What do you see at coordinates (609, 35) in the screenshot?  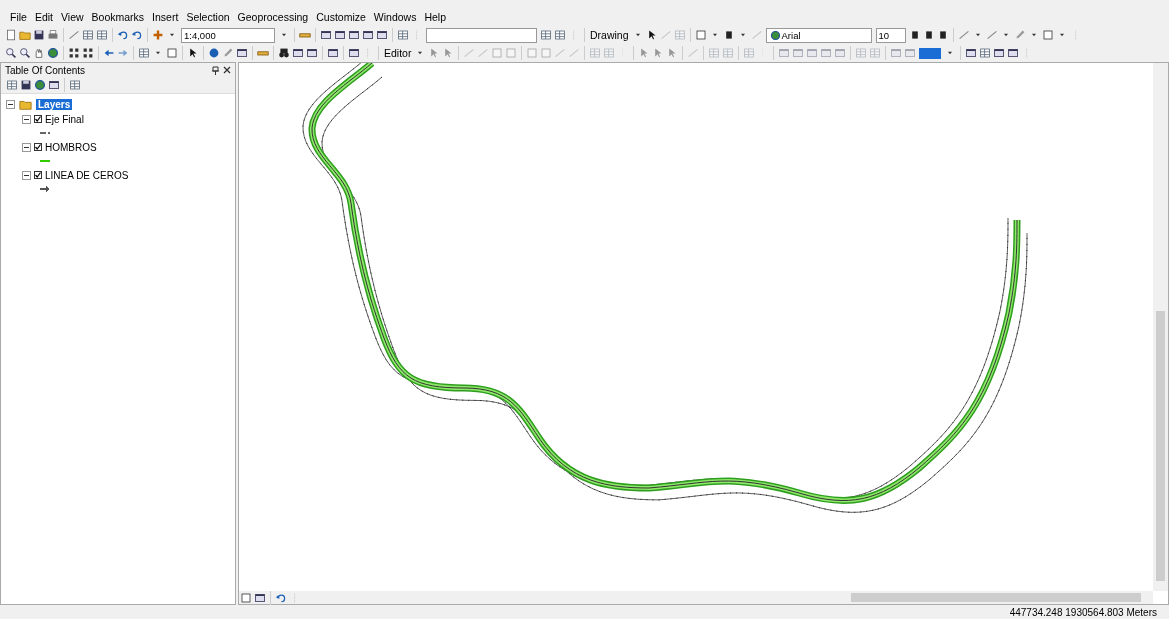 I see `drawing-menu: Drawing` at bounding box center [609, 35].